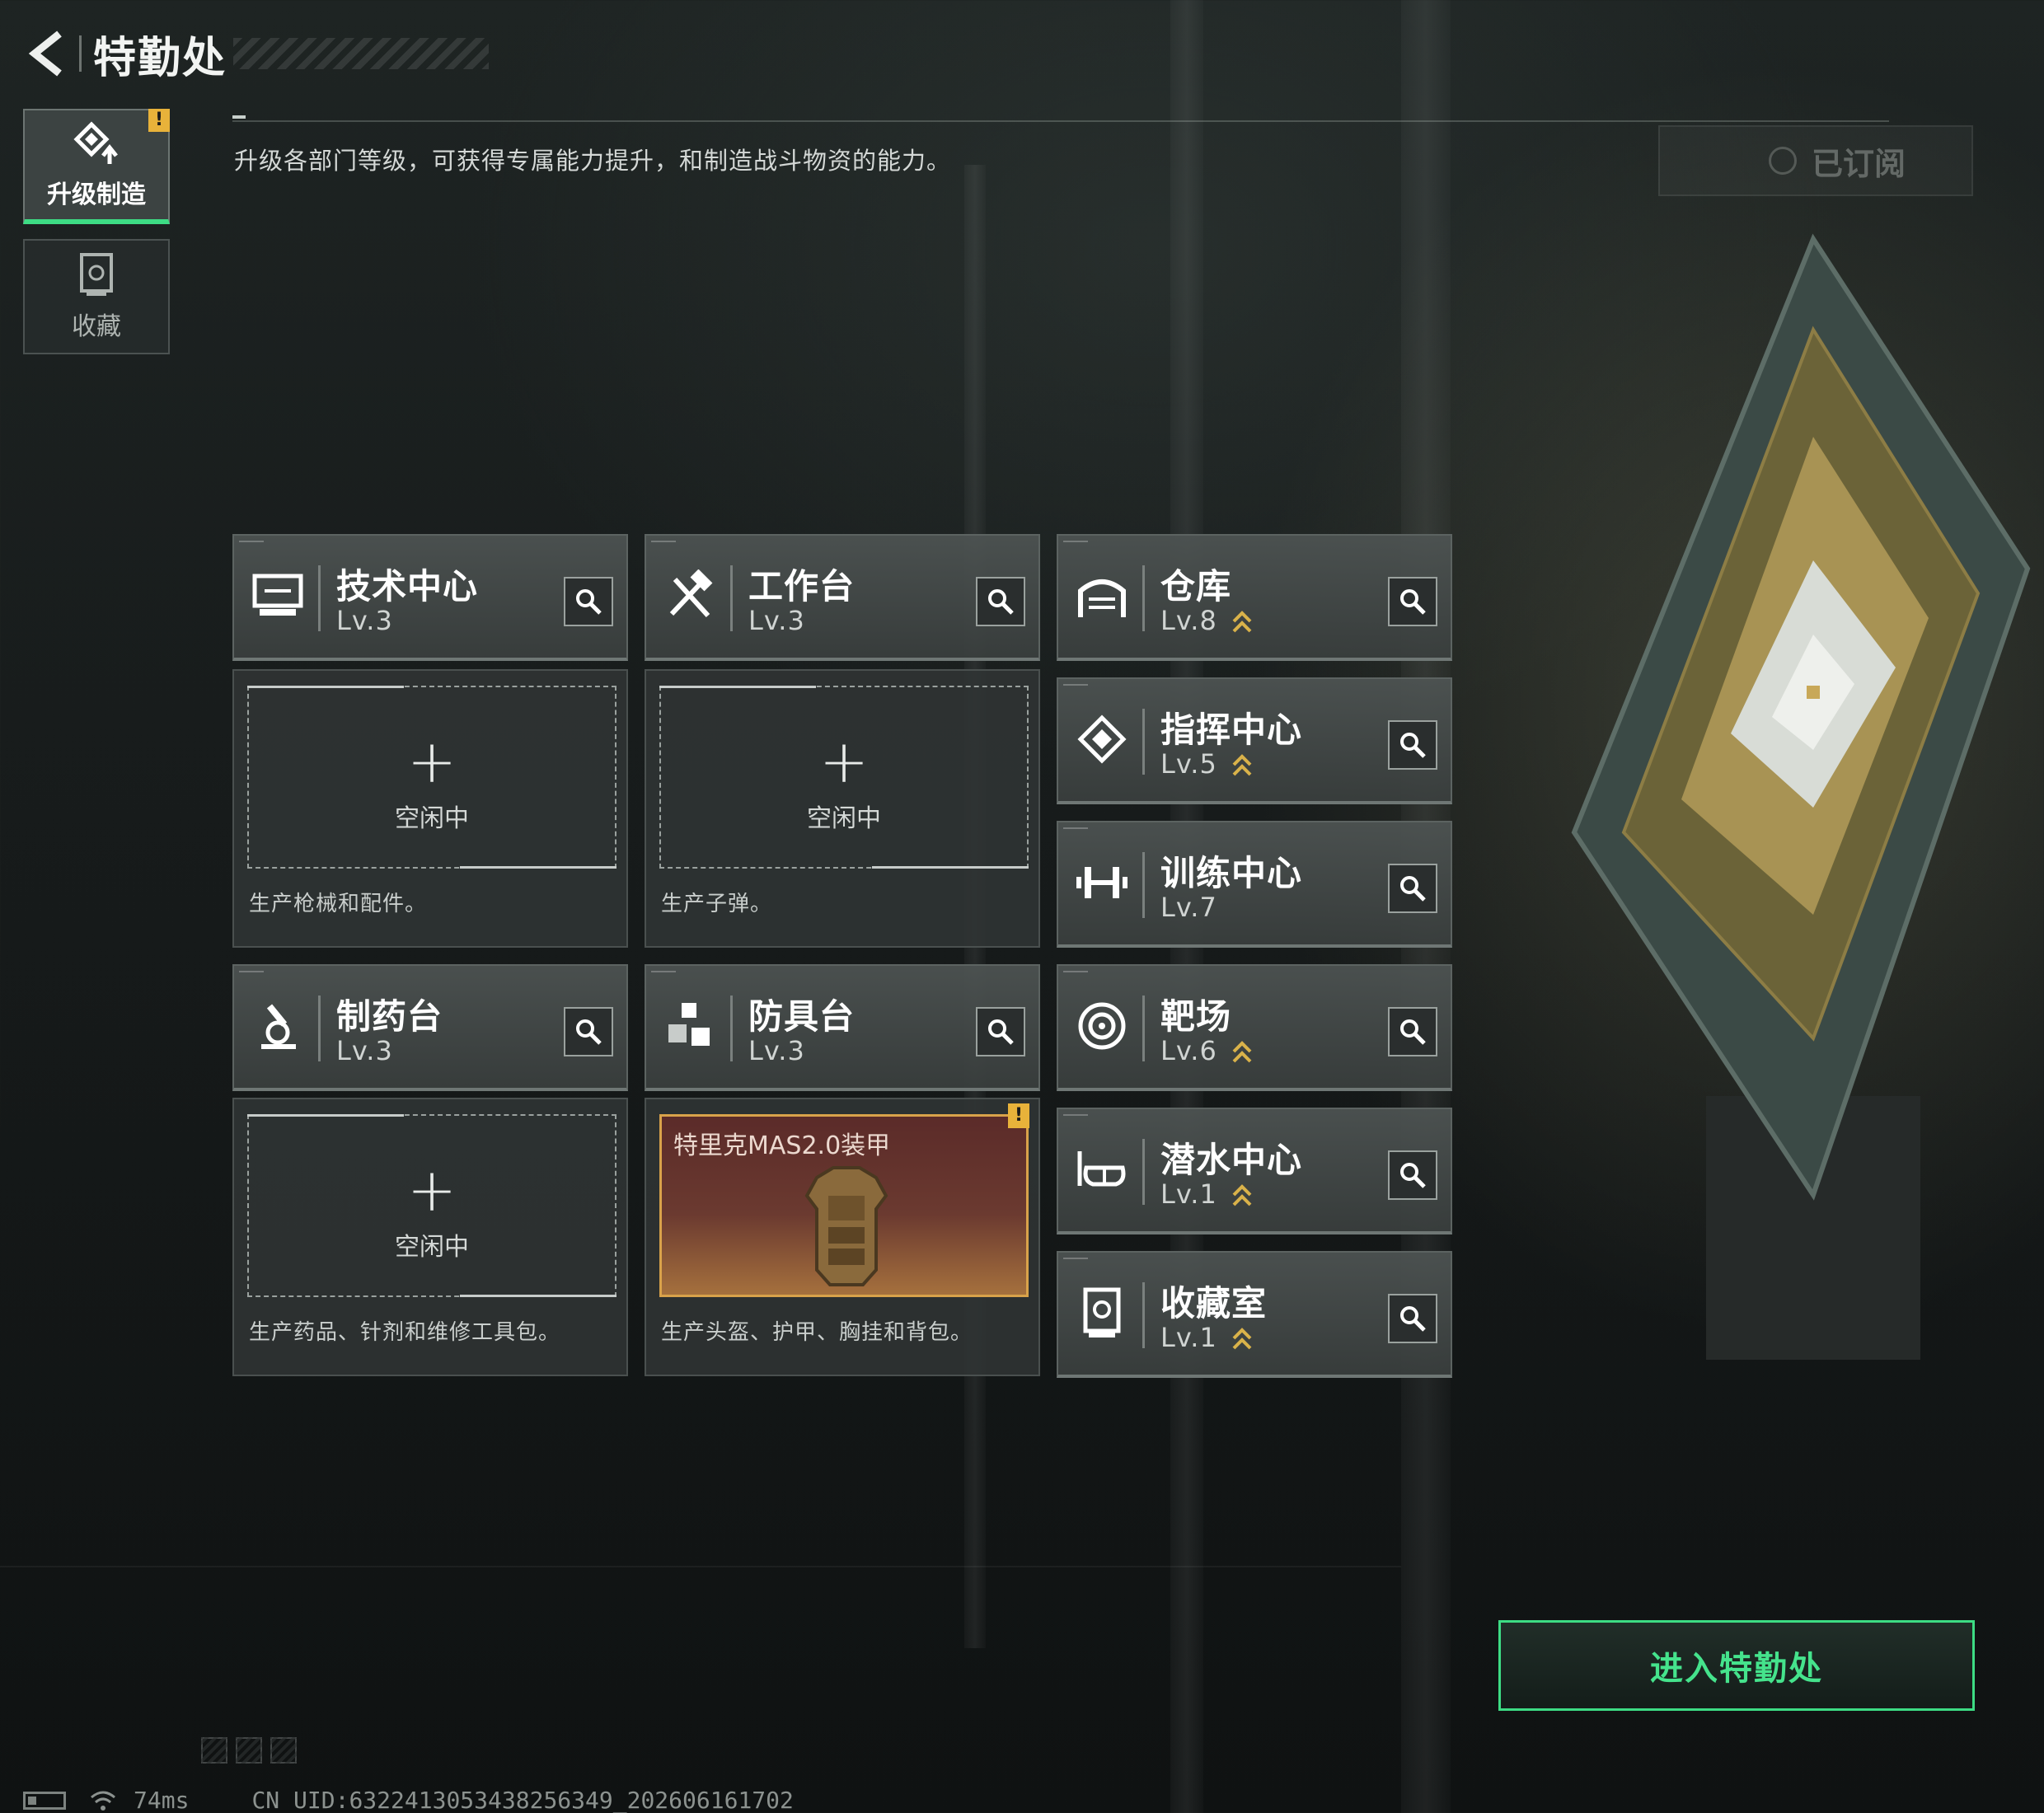 The width and height of the screenshot is (2044, 1813). I want to click on nav-item-upgrade: ! 升级制造, so click(96, 167).